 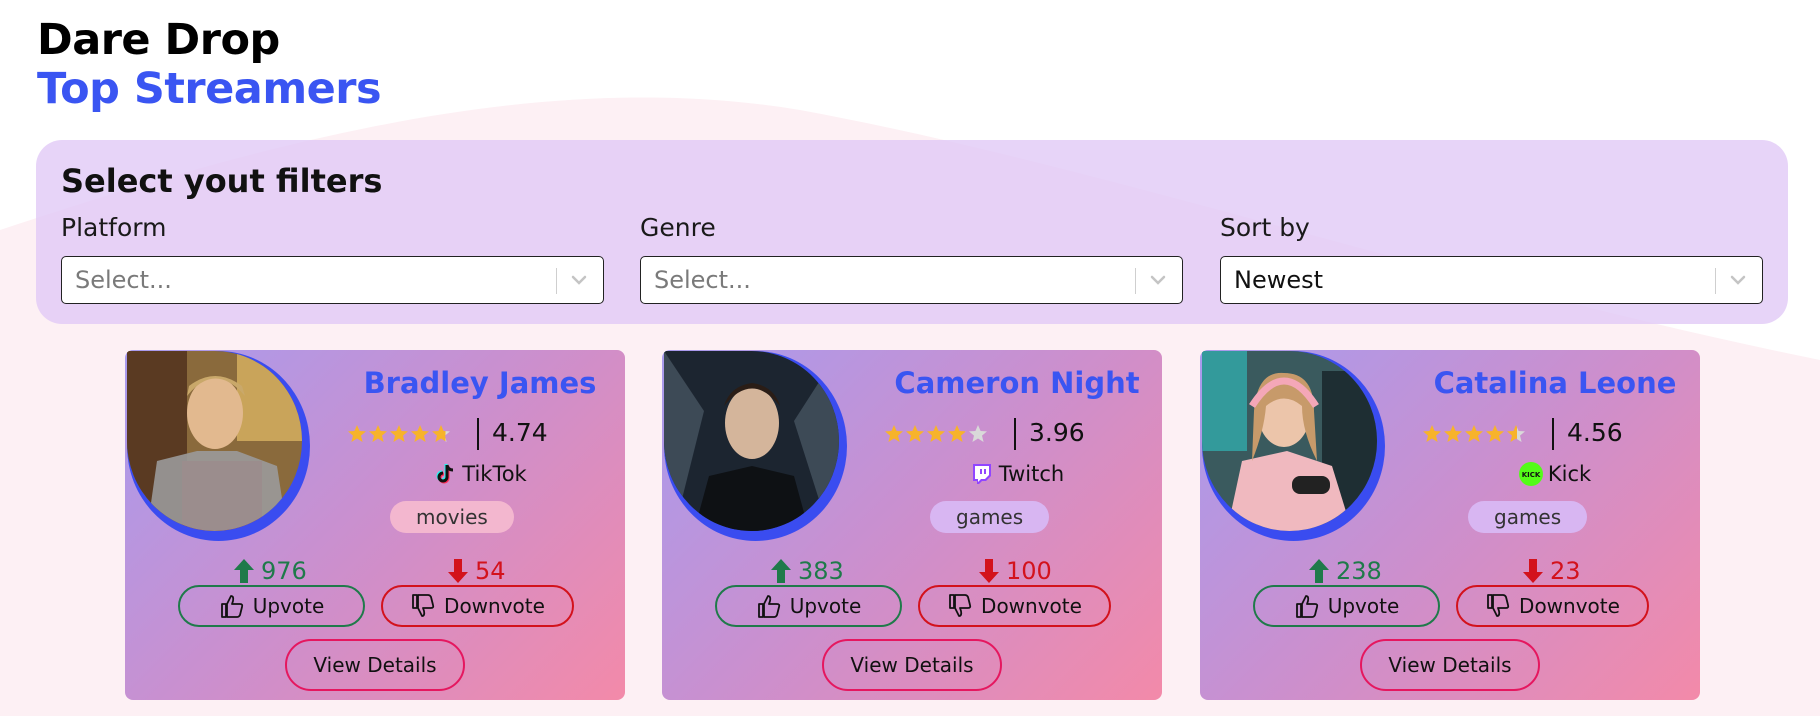 I want to click on downvote-count-value: 54, so click(x=490, y=571).